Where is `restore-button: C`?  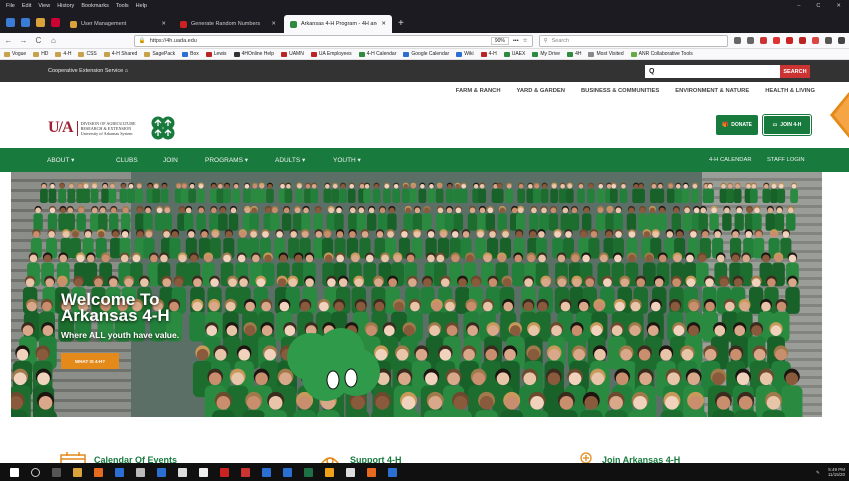 restore-button: C is located at coordinates (818, 6).